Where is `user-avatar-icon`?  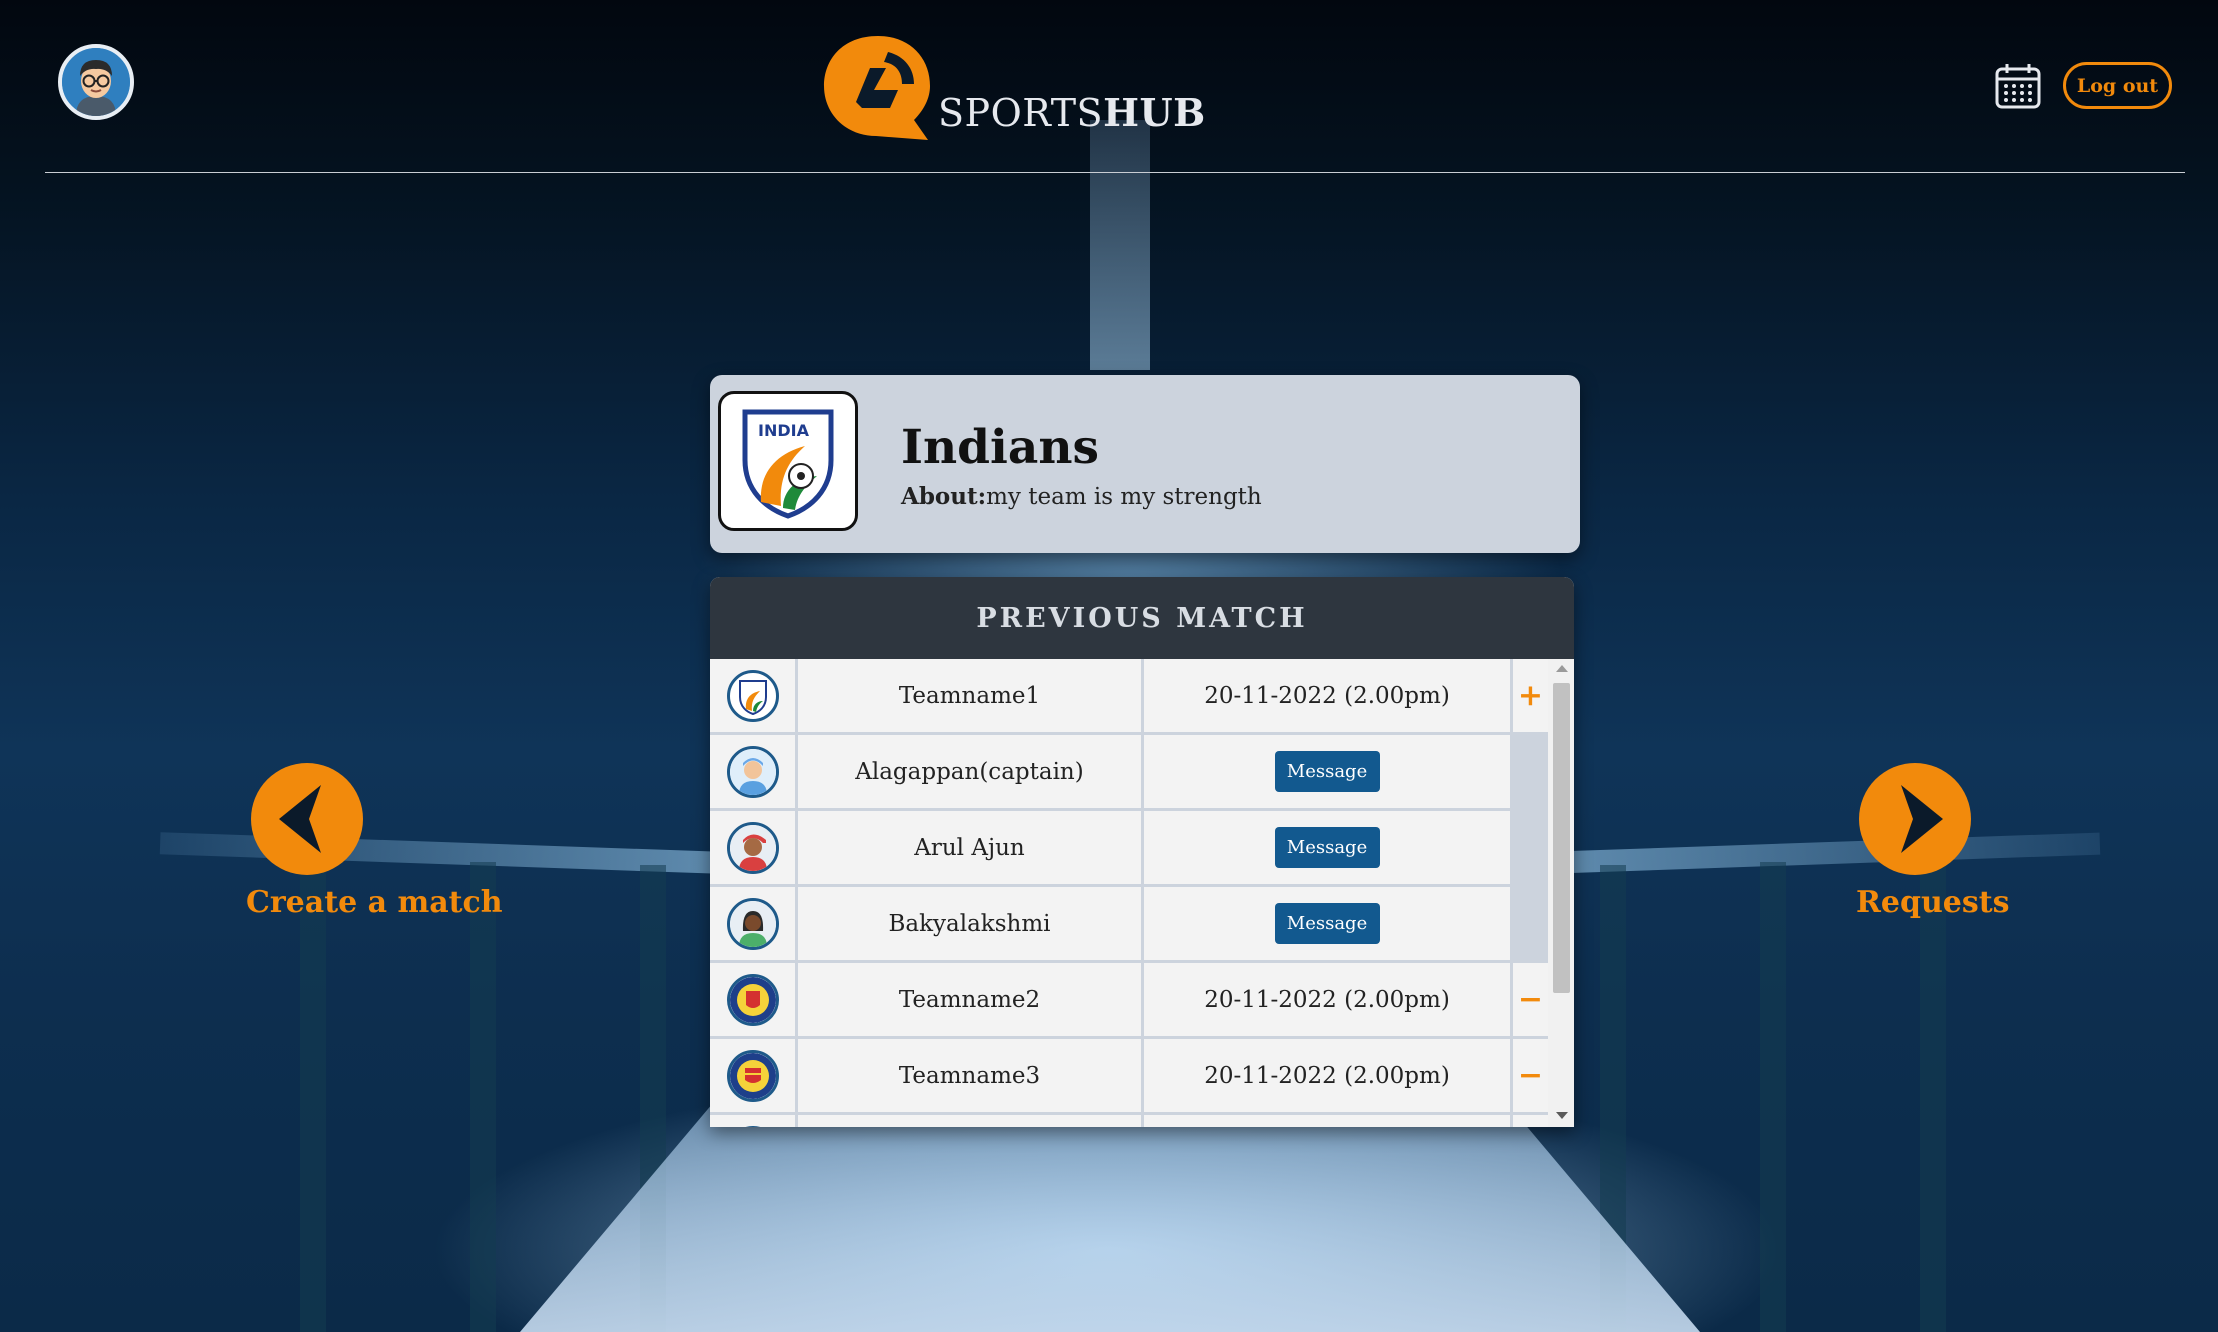 user-avatar-icon is located at coordinates (96, 82).